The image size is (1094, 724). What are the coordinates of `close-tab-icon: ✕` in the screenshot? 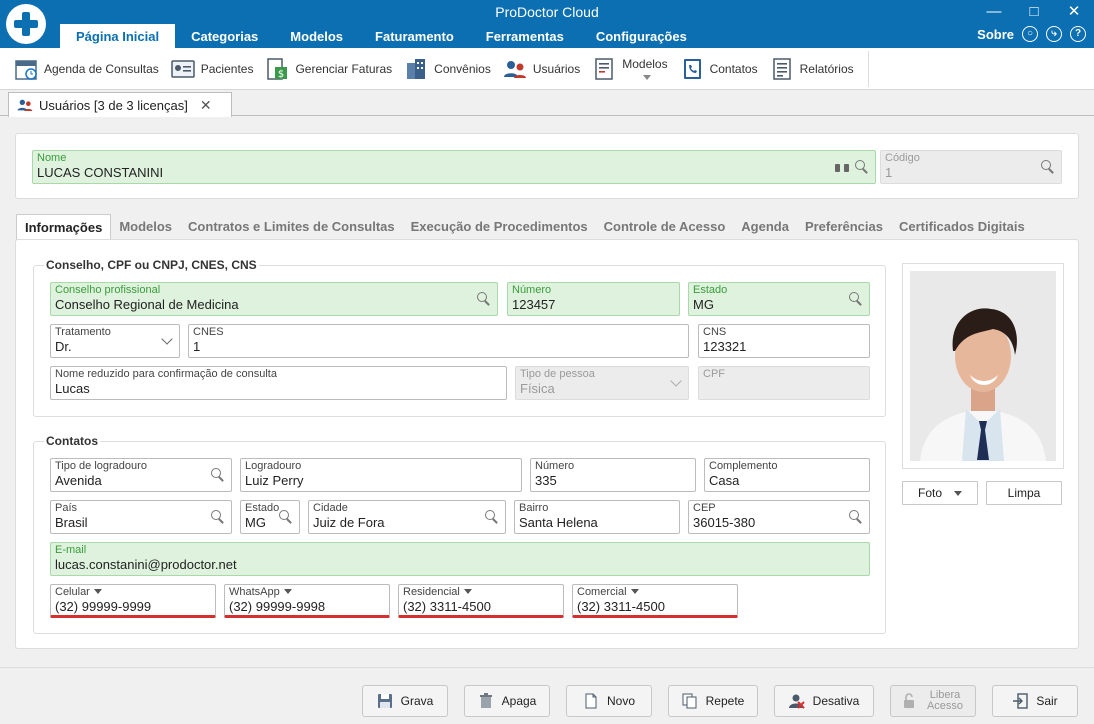 It's located at (206, 105).